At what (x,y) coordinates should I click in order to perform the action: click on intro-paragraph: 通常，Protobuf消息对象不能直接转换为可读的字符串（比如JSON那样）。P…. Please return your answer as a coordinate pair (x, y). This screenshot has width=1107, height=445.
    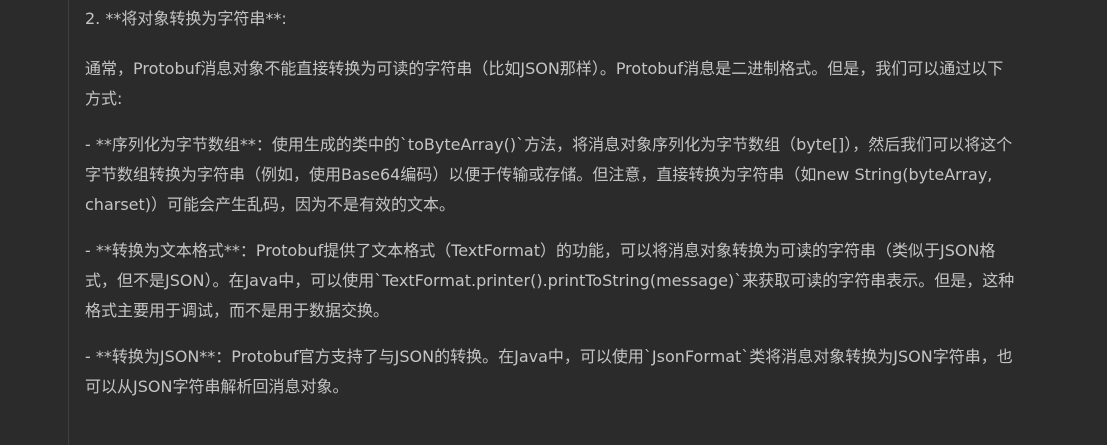
    Looking at the image, I should click on (544, 83).